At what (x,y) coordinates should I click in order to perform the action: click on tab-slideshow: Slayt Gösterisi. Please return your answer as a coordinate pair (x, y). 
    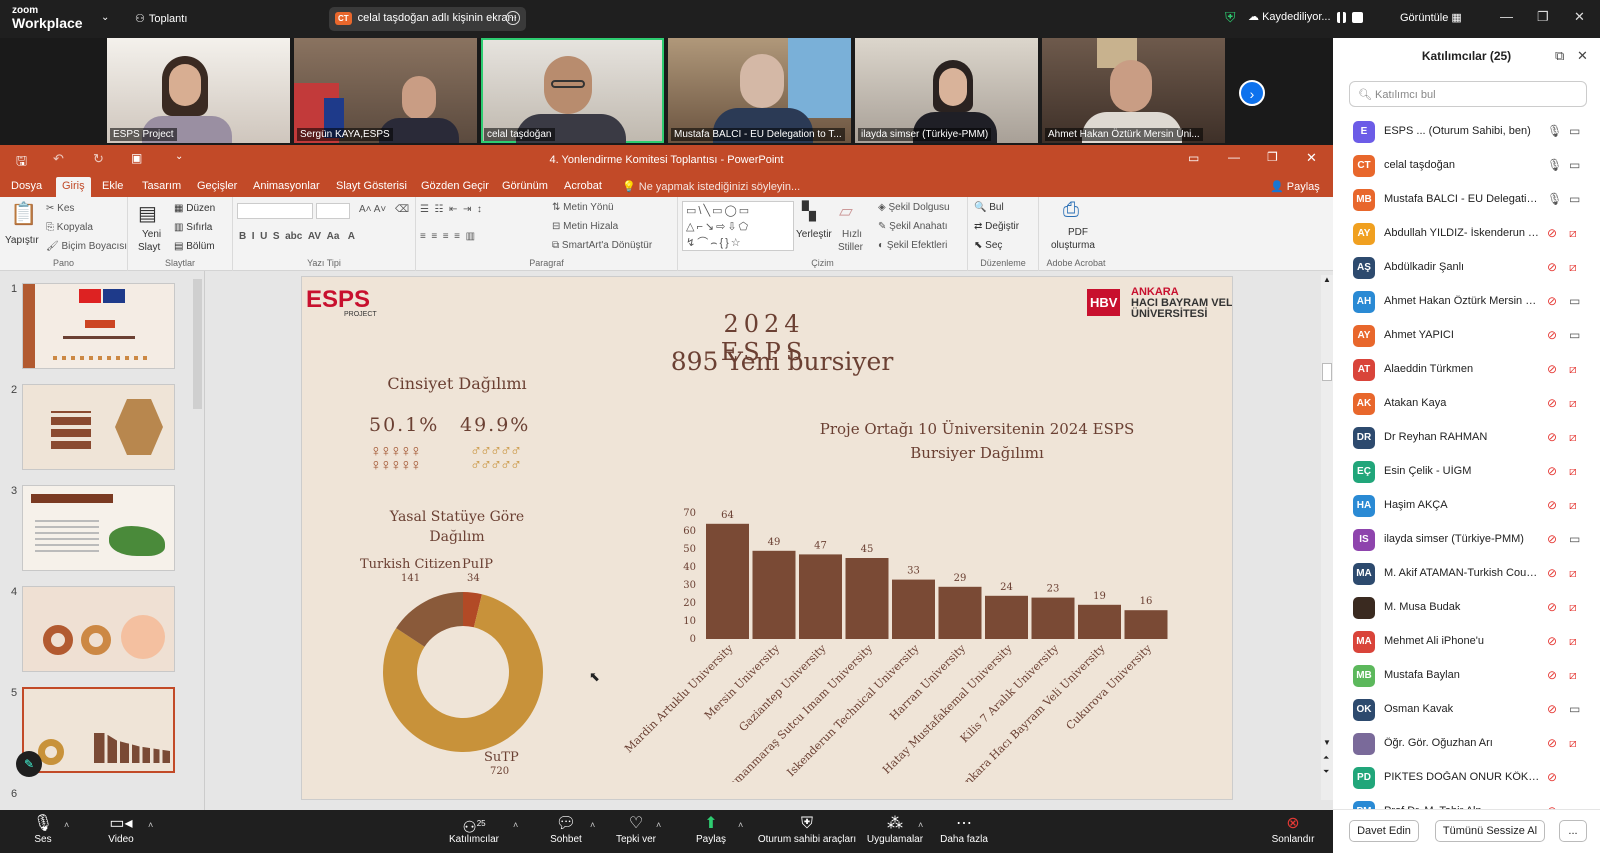
    Looking at the image, I should click on (371, 186).